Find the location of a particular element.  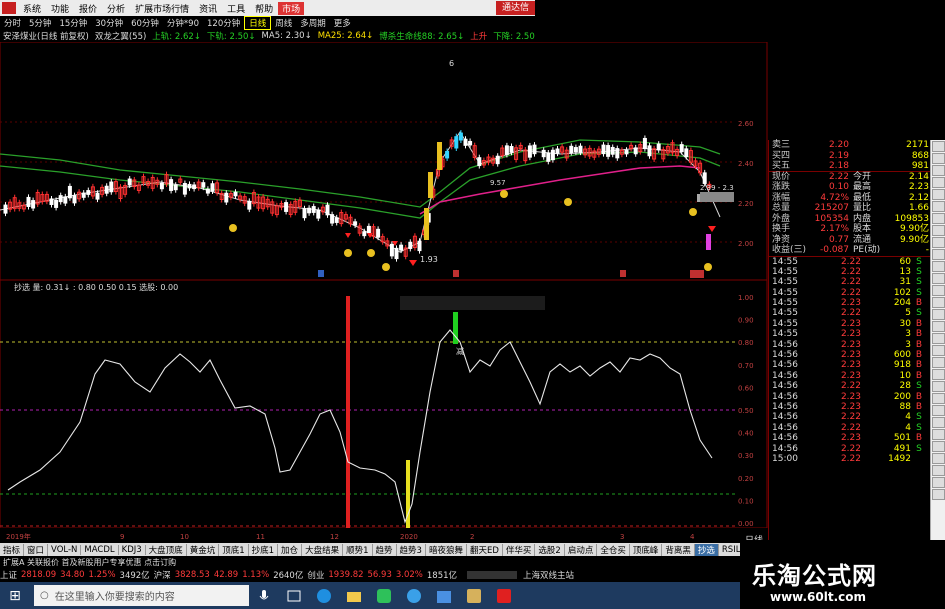

mic-icon is located at coordinates (264, 595).